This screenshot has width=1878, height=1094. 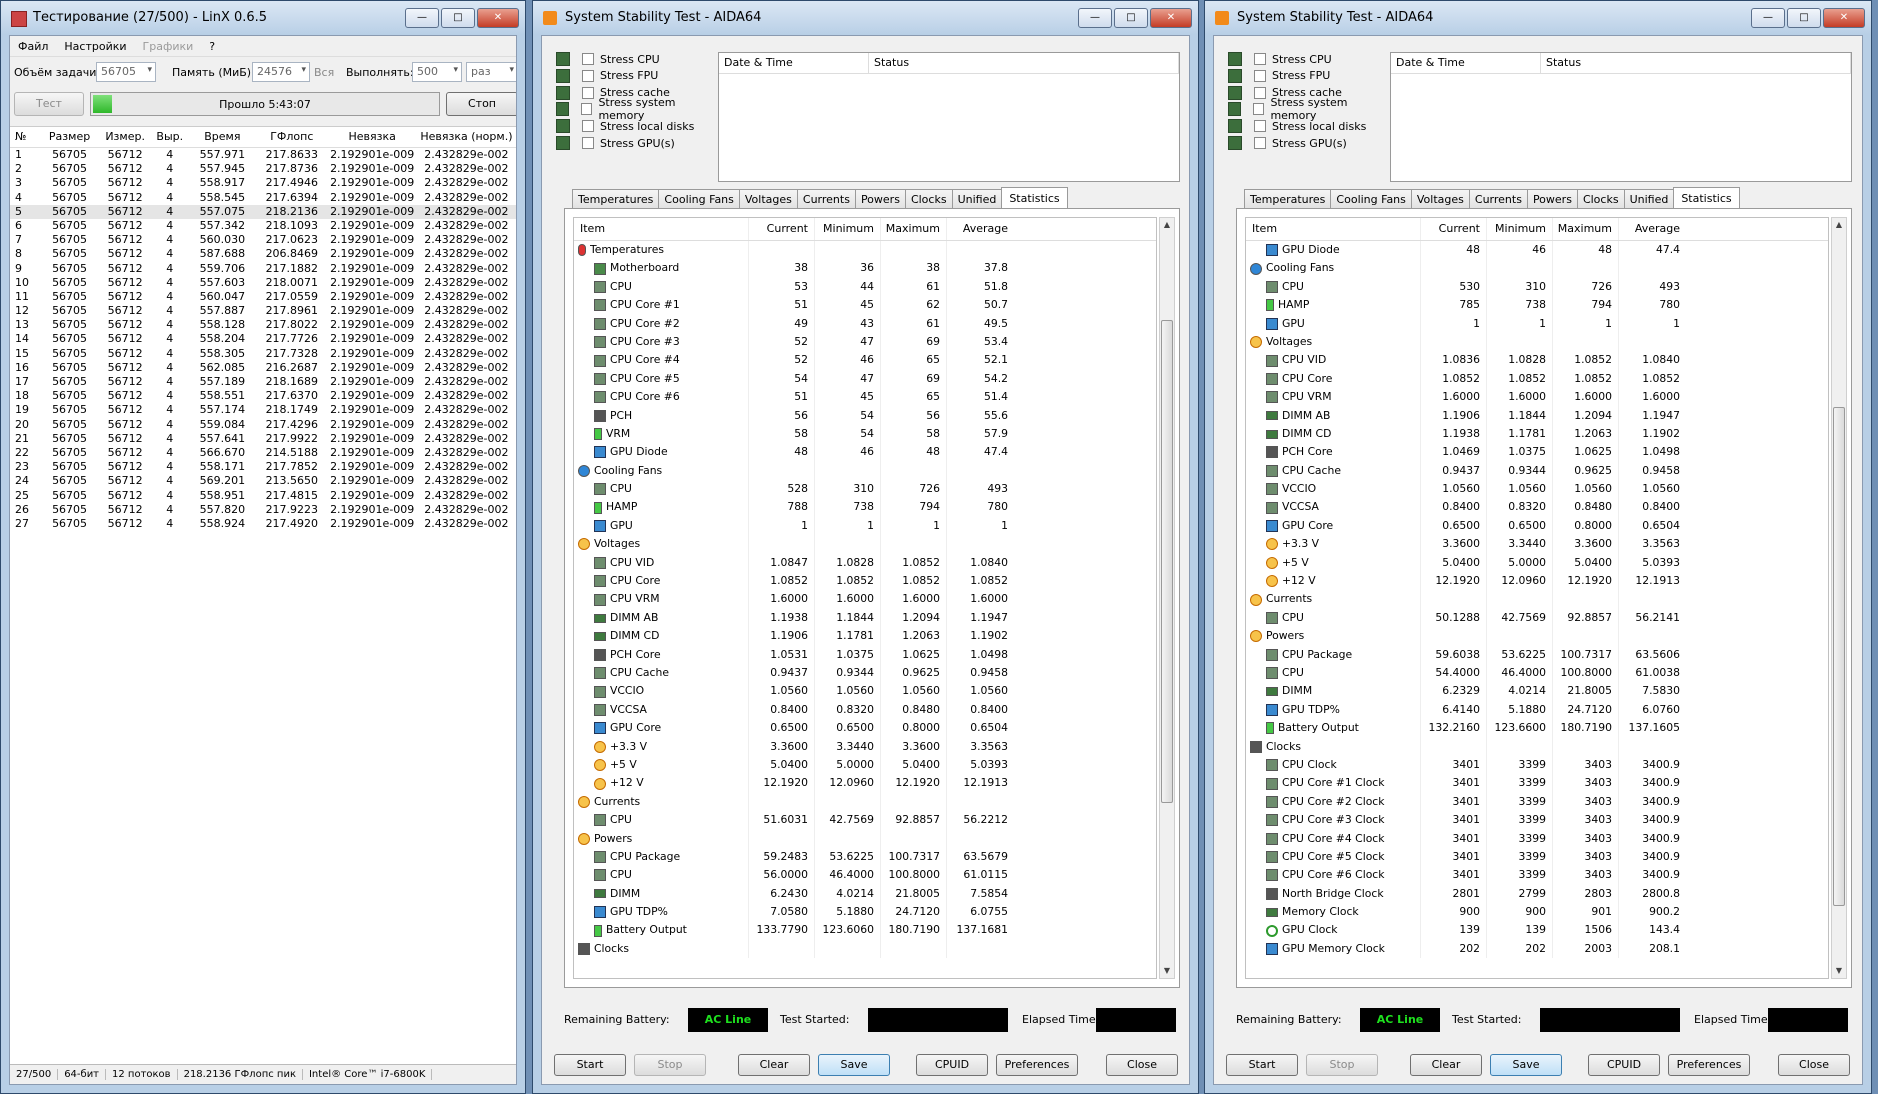 What do you see at coordinates (1537, 287) in the screenshot?
I see `sensor-row: CPU 530 310 726 493` at bounding box center [1537, 287].